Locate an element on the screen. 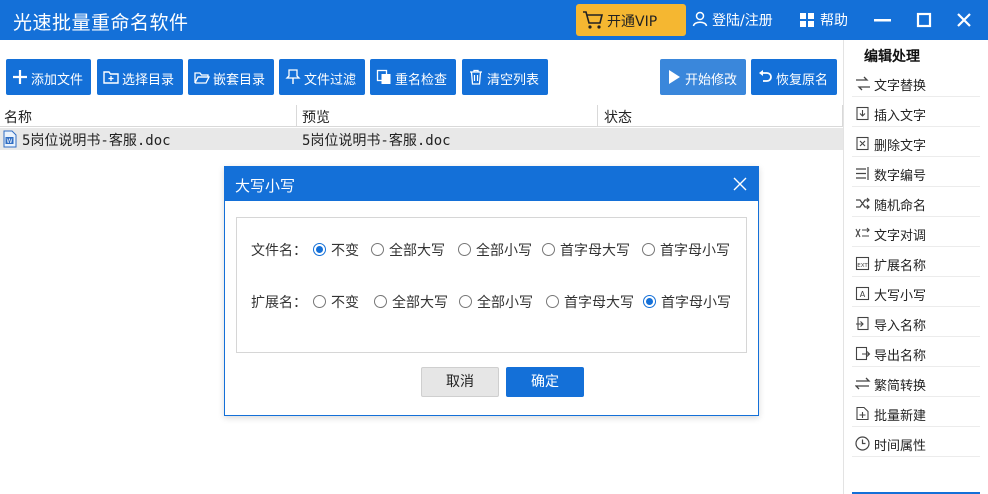 This screenshot has height=494, width=988. maximize-icon is located at coordinates (924, 20).